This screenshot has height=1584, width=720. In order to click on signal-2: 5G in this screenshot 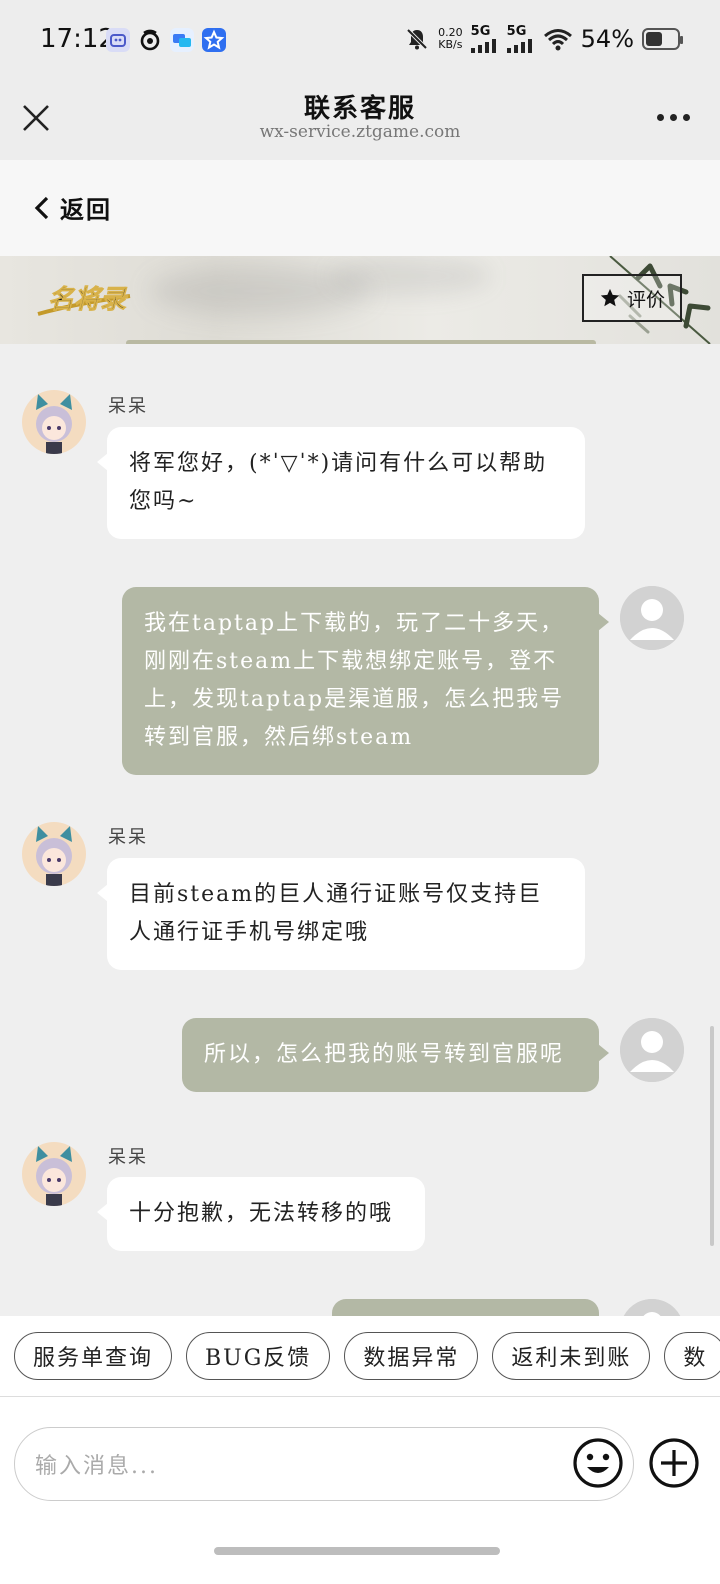, I will do `click(520, 38)`.